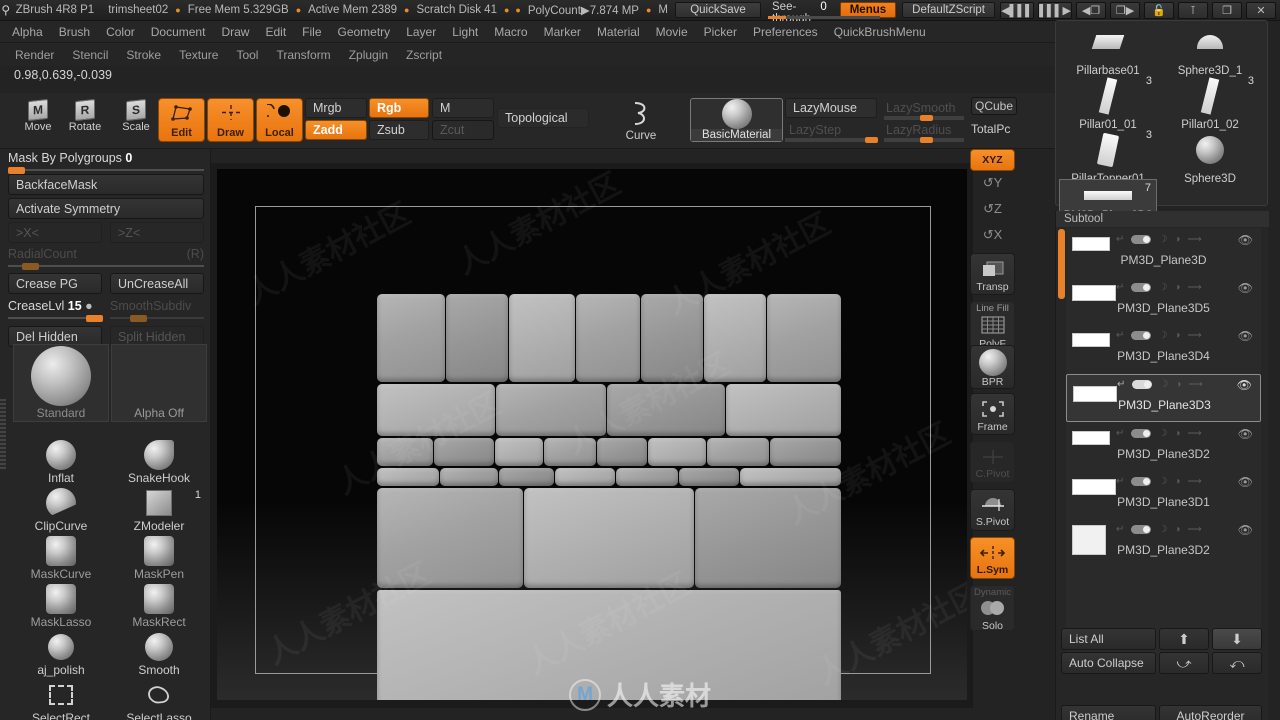 The width and height of the screenshot is (1280, 720). Describe the element at coordinates (85, 115) in the screenshot. I see `rotate-button: R Rotate` at that location.